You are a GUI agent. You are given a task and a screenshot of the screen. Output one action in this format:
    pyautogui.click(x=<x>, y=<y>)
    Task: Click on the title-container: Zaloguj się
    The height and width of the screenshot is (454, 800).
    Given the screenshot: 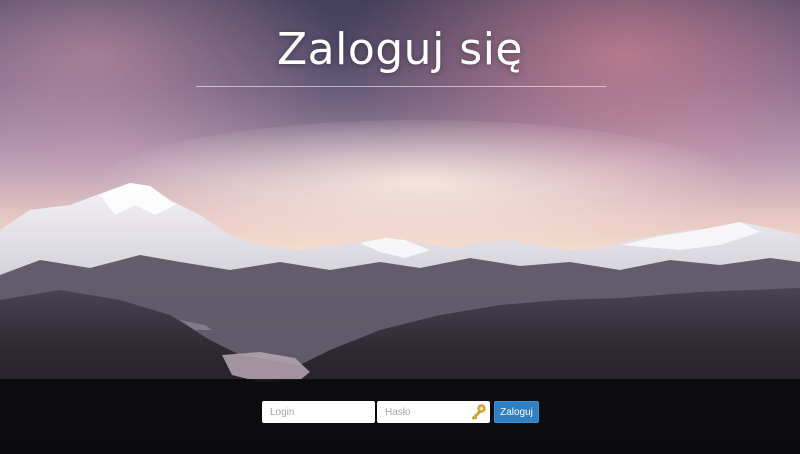 What is the action you would take?
    pyautogui.click(x=400, y=50)
    